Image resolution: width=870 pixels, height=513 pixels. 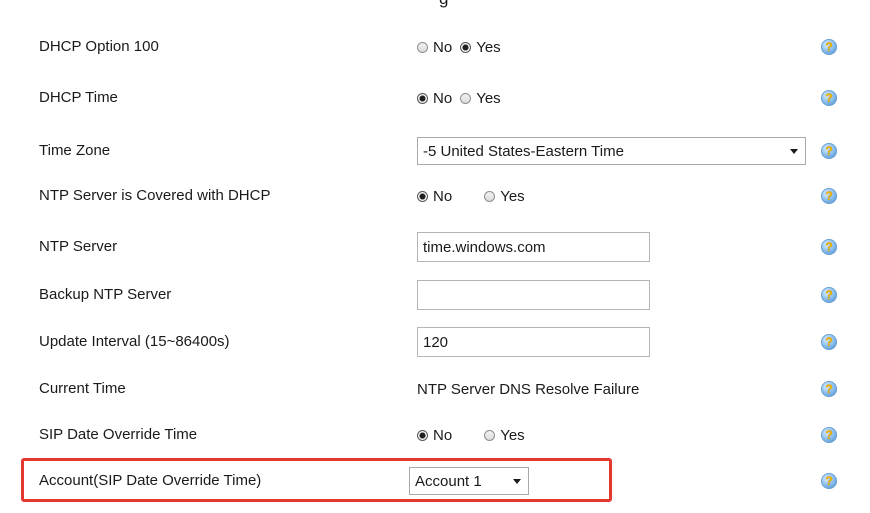 I want to click on time-zone-selected-value: -5 United States-Eastern Time, so click(x=523, y=151).